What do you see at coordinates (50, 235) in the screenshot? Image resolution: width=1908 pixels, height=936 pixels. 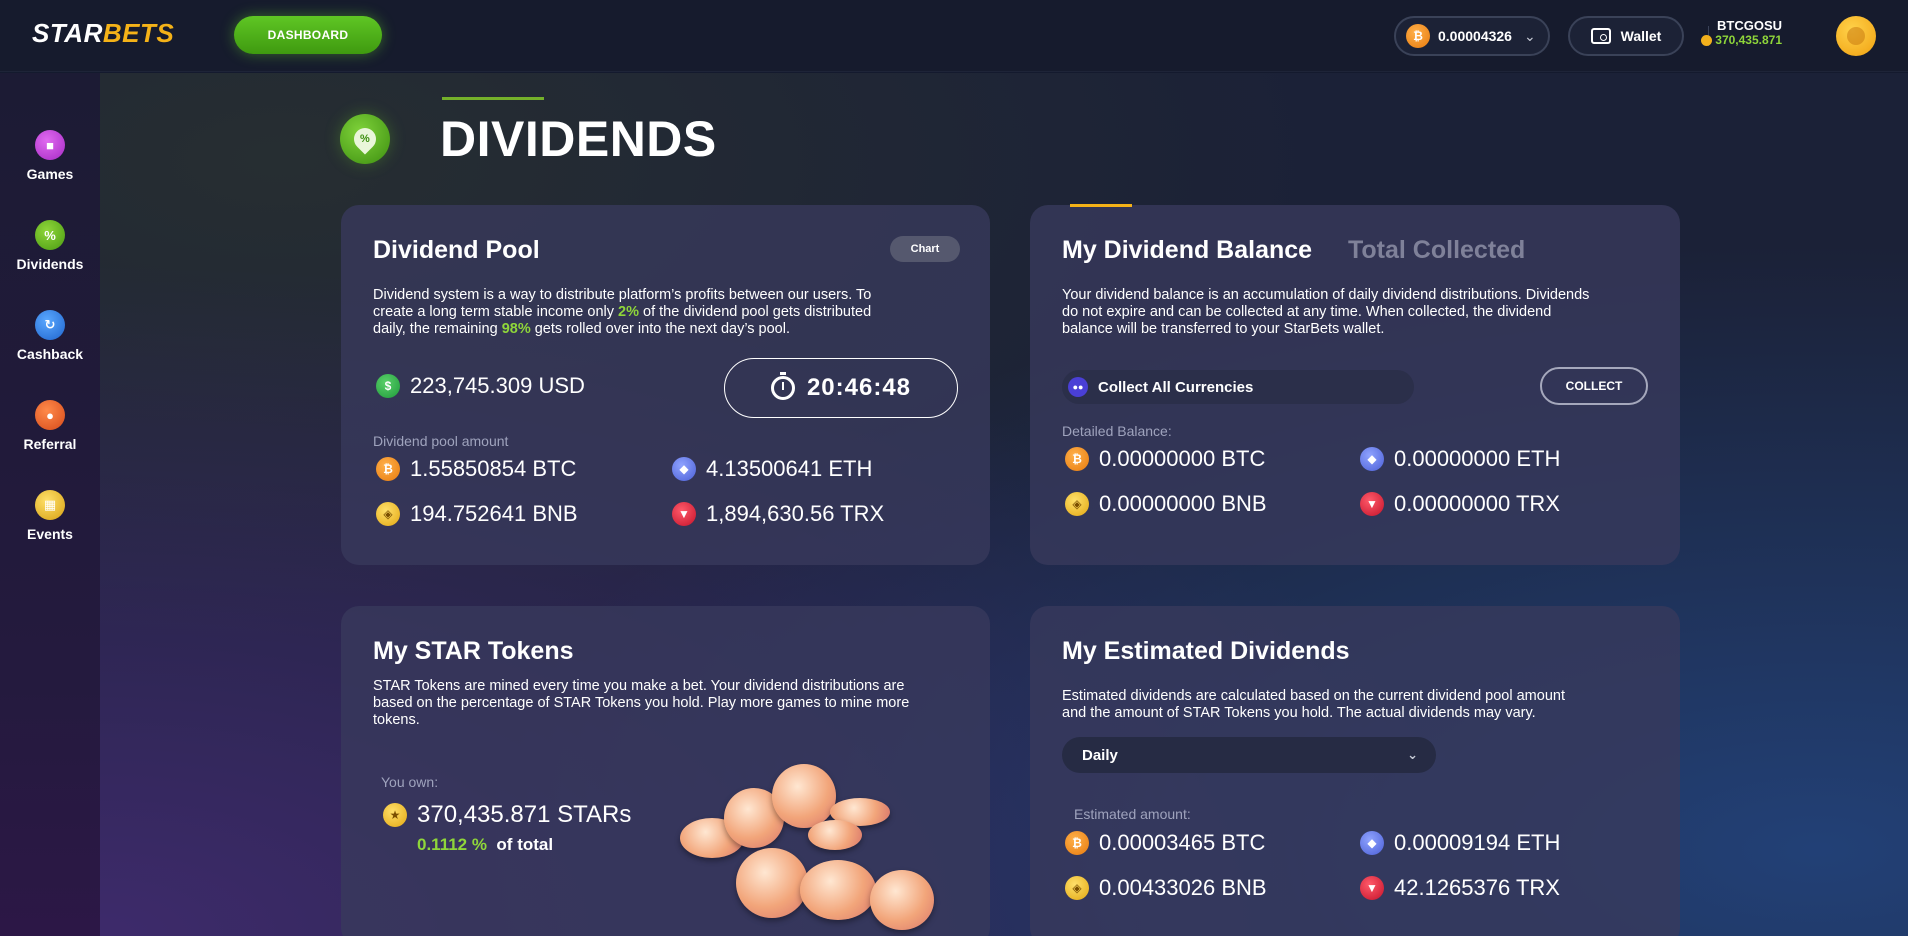 I see `dividends-icon: %` at bounding box center [50, 235].